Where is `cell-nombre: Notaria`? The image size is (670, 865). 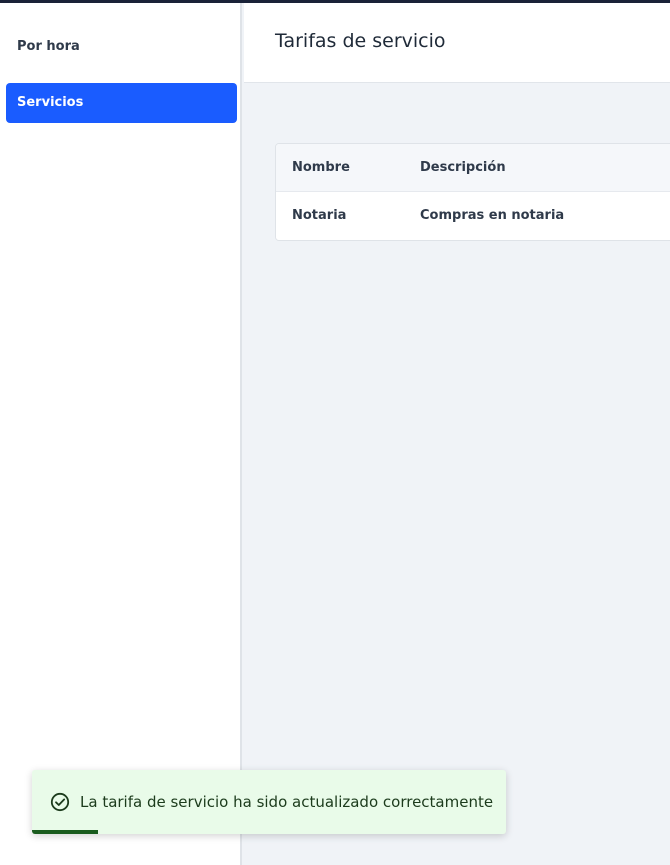 cell-nombre: Notaria is located at coordinates (319, 215).